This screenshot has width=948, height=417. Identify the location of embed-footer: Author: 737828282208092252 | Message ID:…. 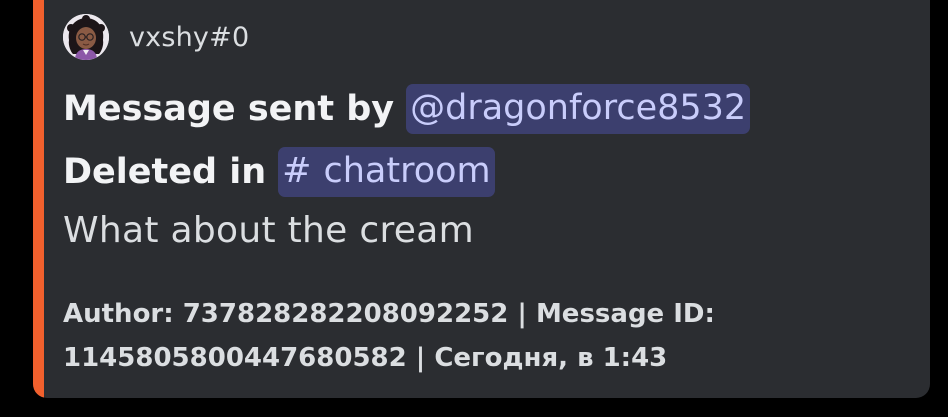
(389, 336).